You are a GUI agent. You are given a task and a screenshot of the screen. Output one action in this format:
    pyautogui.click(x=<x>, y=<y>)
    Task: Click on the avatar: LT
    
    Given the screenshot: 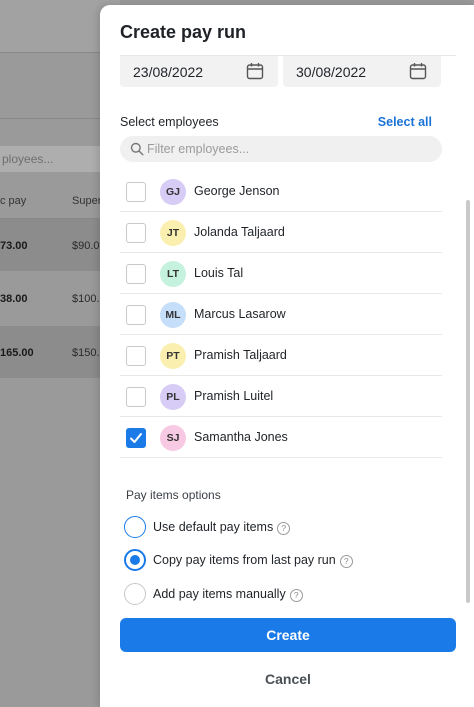 What is the action you would take?
    pyautogui.click(x=173, y=274)
    